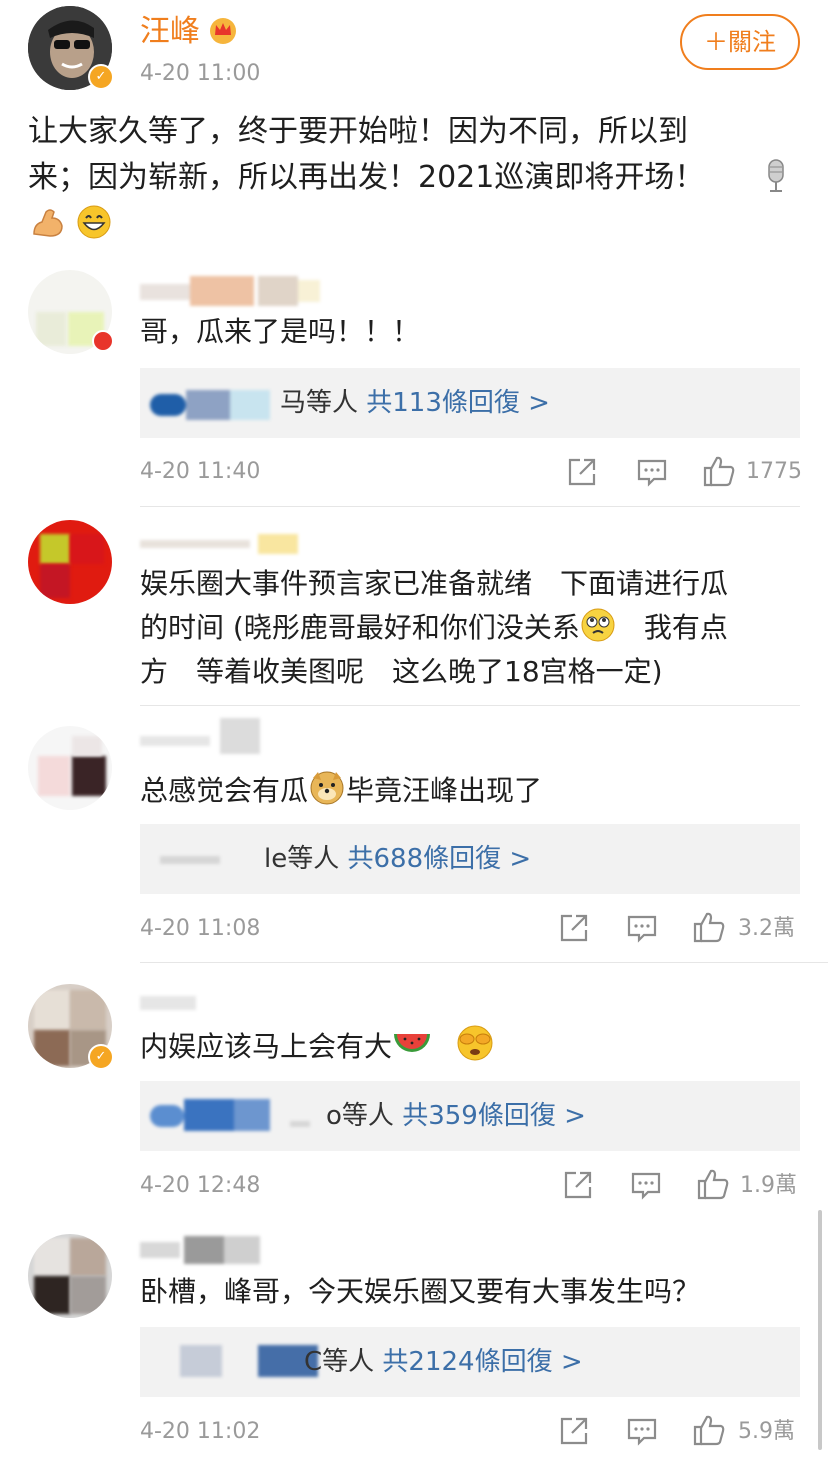 Image resolution: width=828 pixels, height=1458 pixels. What do you see at coordinates (358, 131) in the screenshot?
I see `post-text-line-1: 让大家久等了，终于要开始啦！因为不同，所以到` at bounding box center [358, 131].